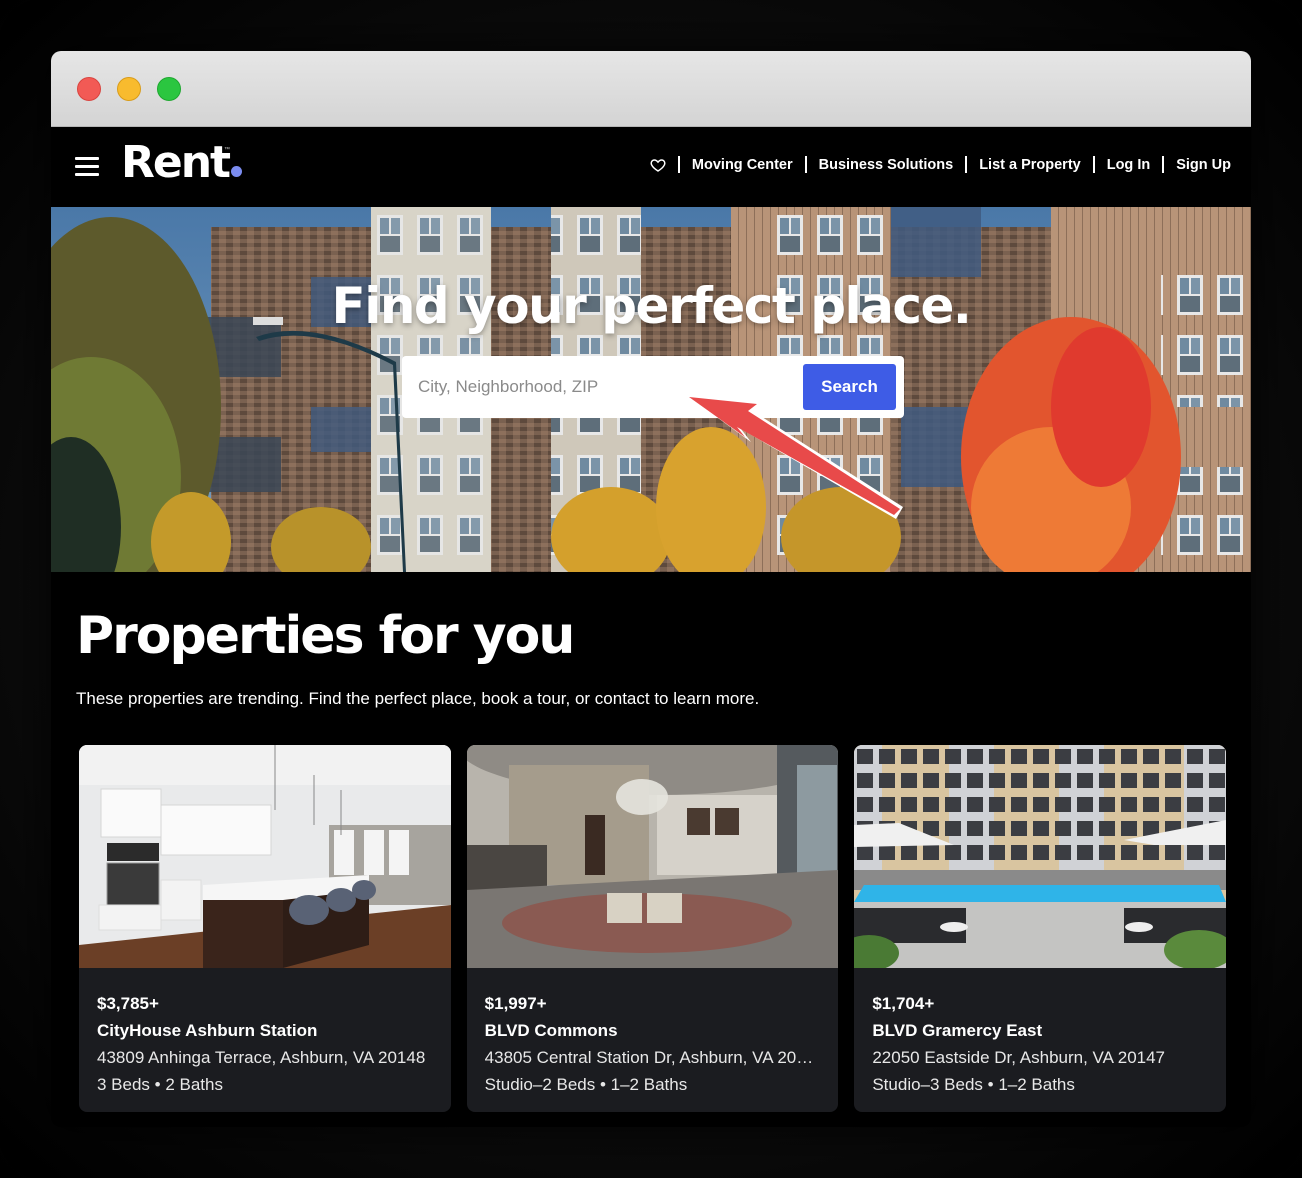 This screenshot has width=1302, height=1178. Describe the element at coordinates (886, 165) in the screenshot. I see `nav-link-business-solutions: Business Solutions` at that location.